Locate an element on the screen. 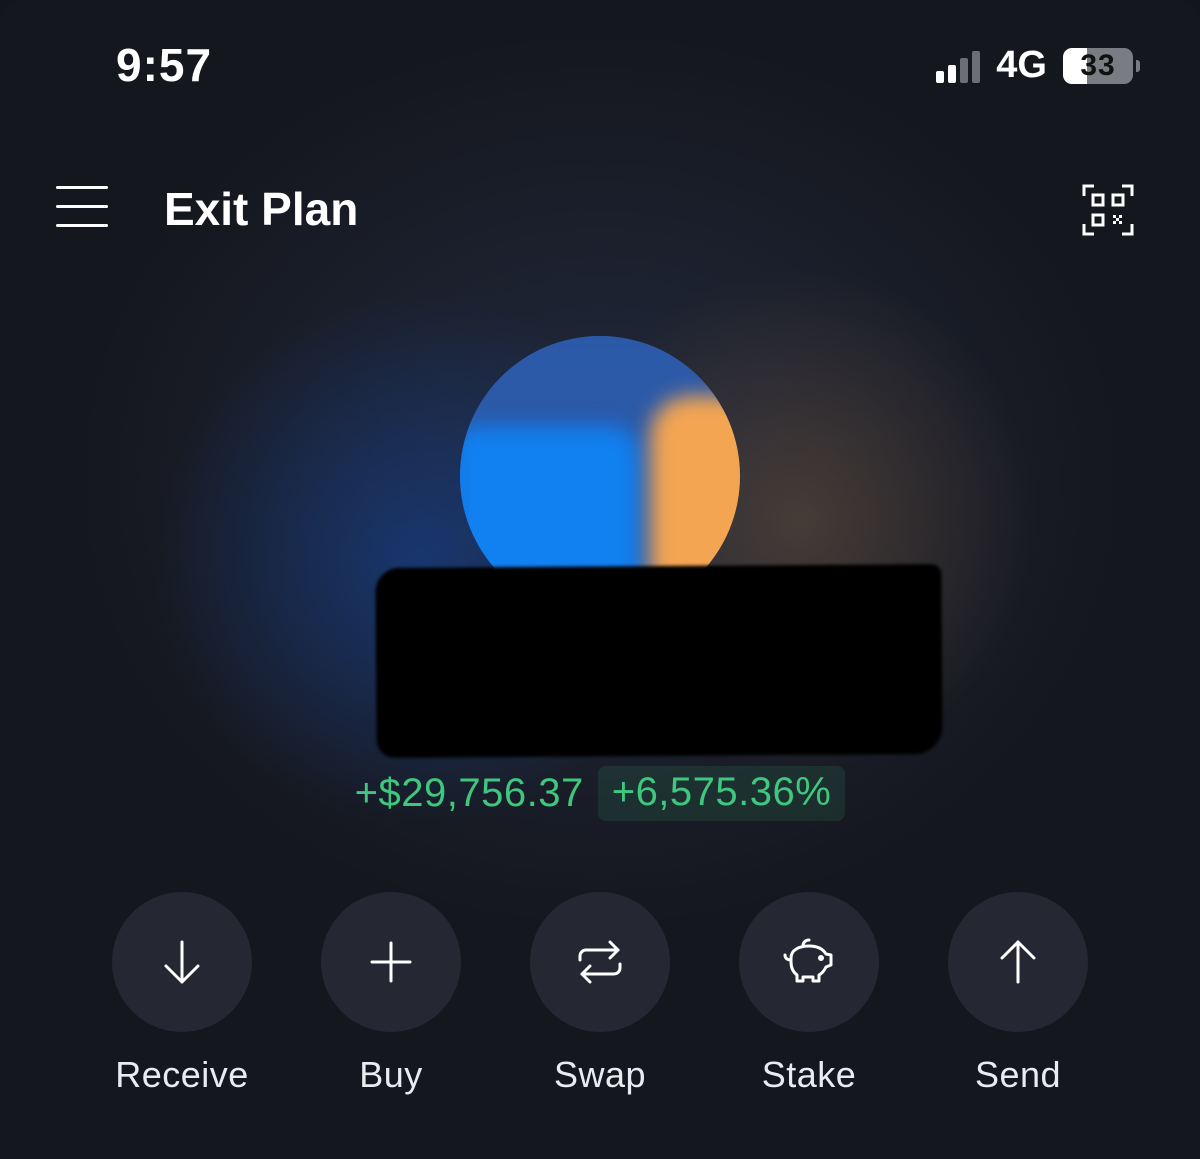 The image size is (1200, 1159). status-indicators: 4G 33 is located at coordinates (1038, 65).